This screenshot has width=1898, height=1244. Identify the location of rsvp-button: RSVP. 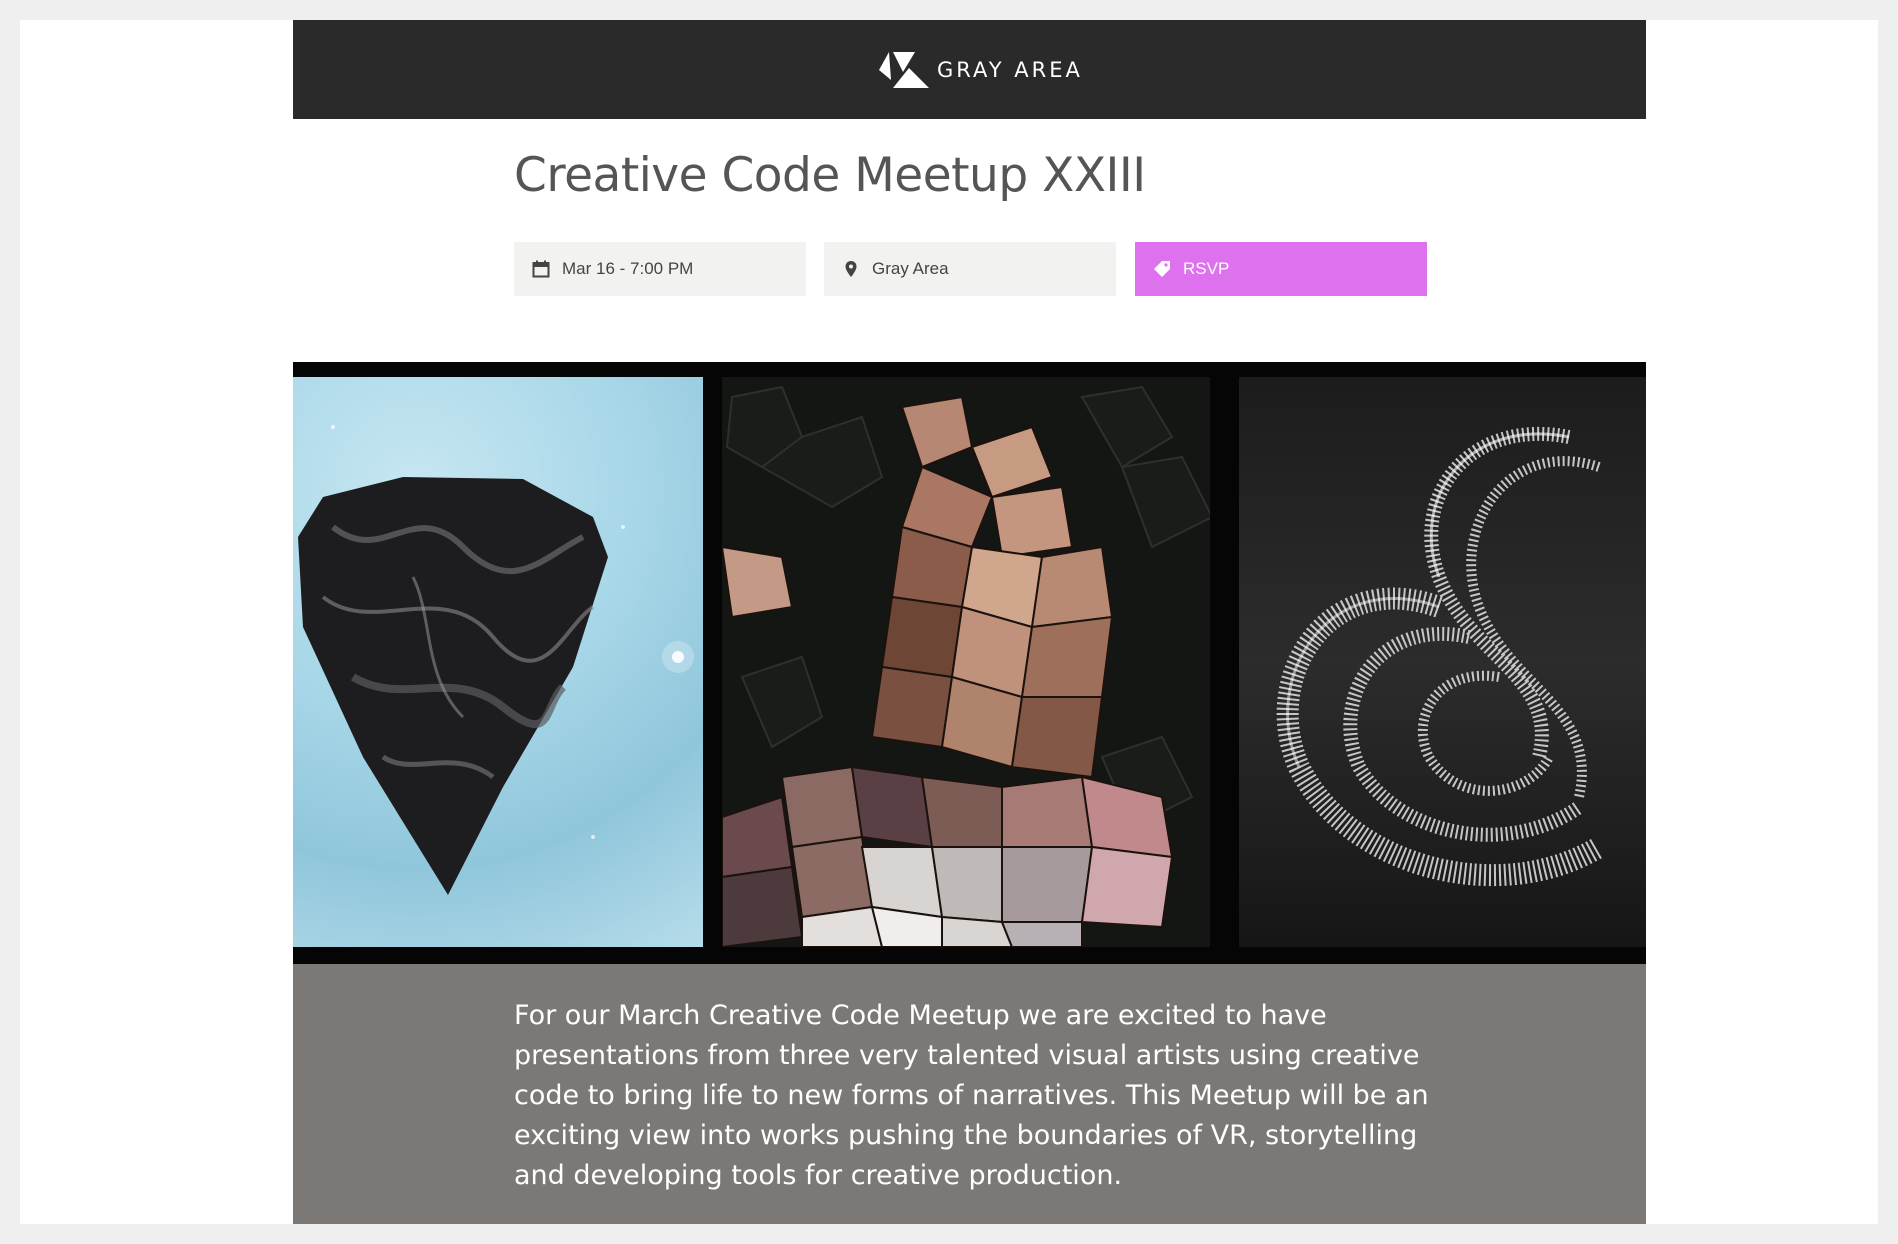
(1281, 269).